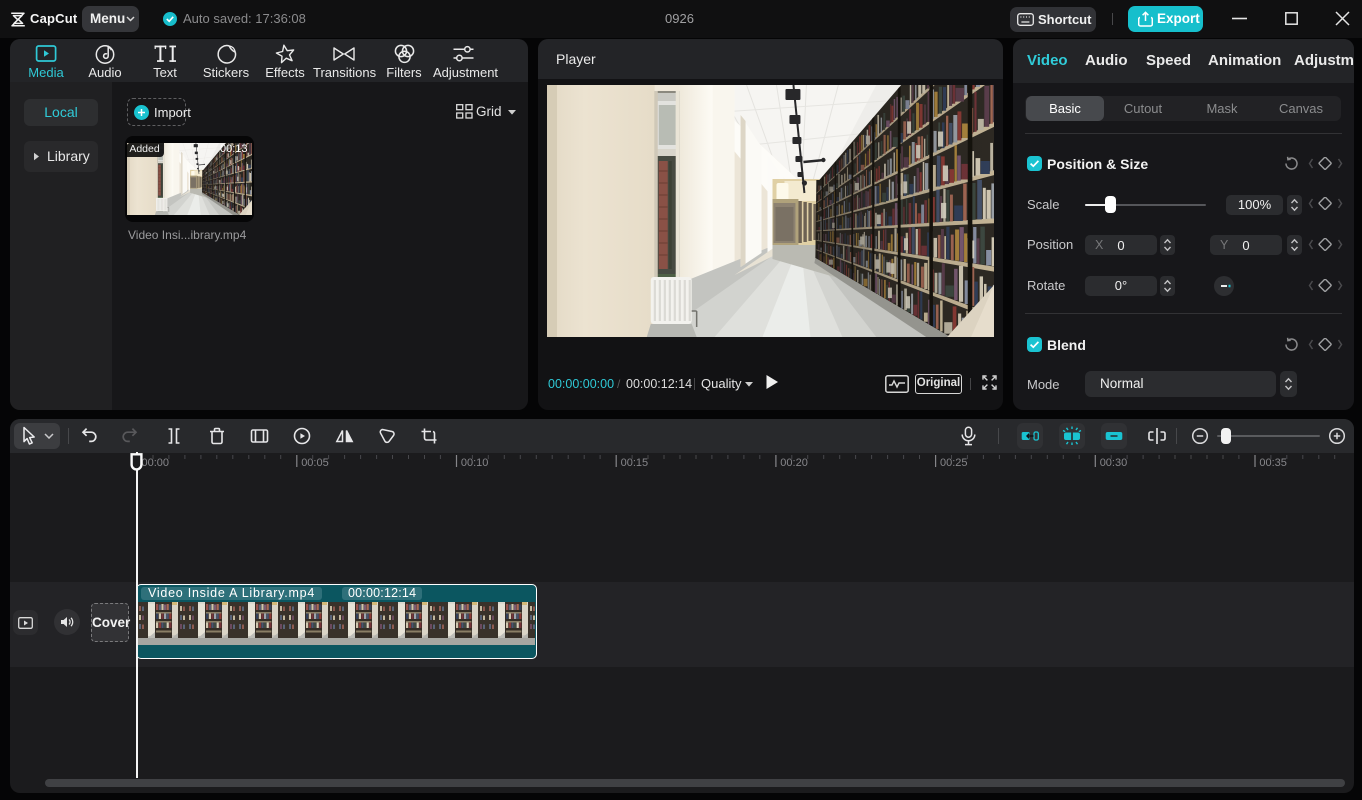 The width and height of the screenshot is (1362, 800). Describe the element at coordinates (635, 463) in the screenshot. I see `svg-text: 00:15` at that location.